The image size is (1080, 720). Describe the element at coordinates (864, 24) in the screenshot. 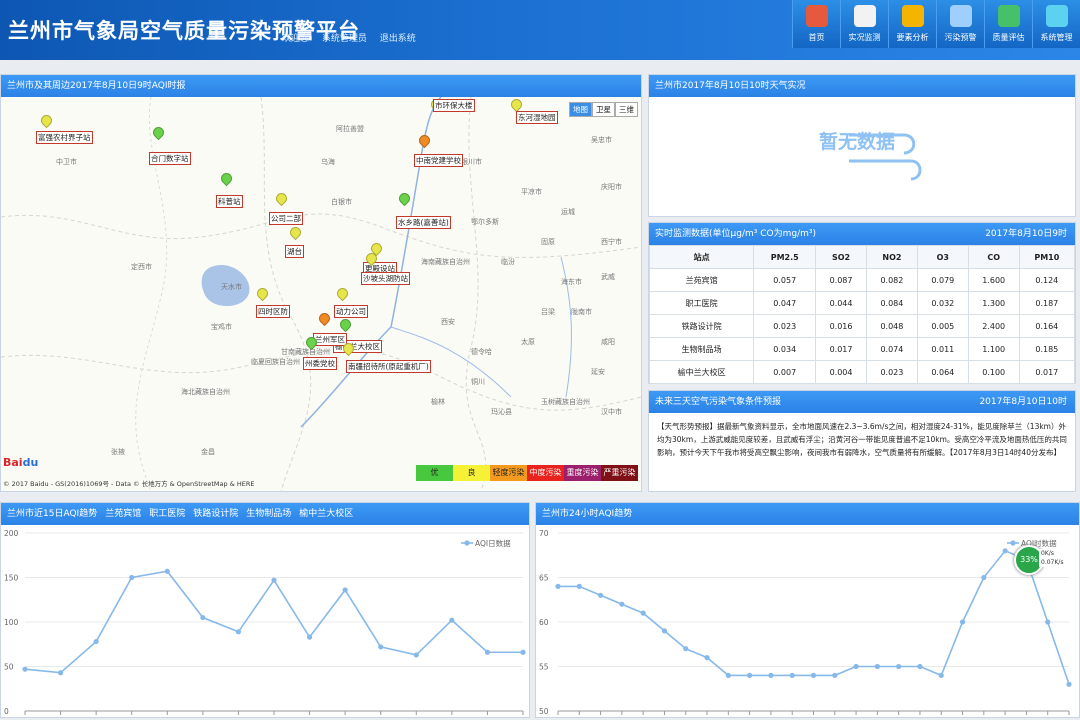

I see `nav-monitor: 实况监测` at that location.